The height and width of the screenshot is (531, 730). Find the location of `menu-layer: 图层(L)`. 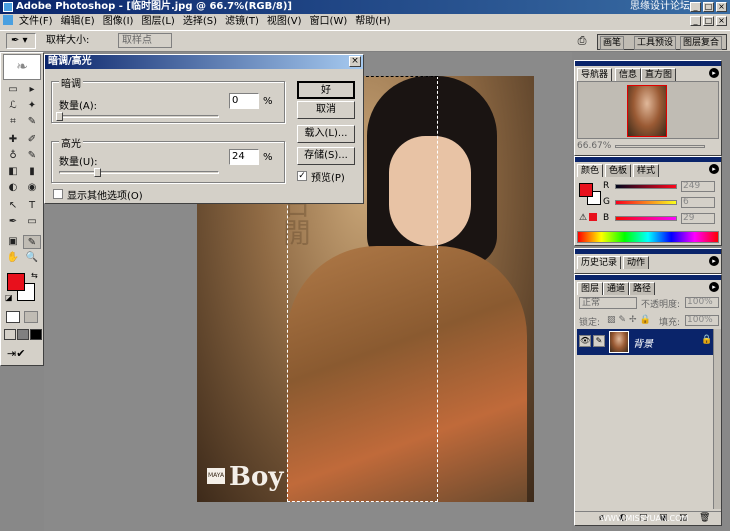

menu-layer: 图层(L) is located at coordinates (157, 22).